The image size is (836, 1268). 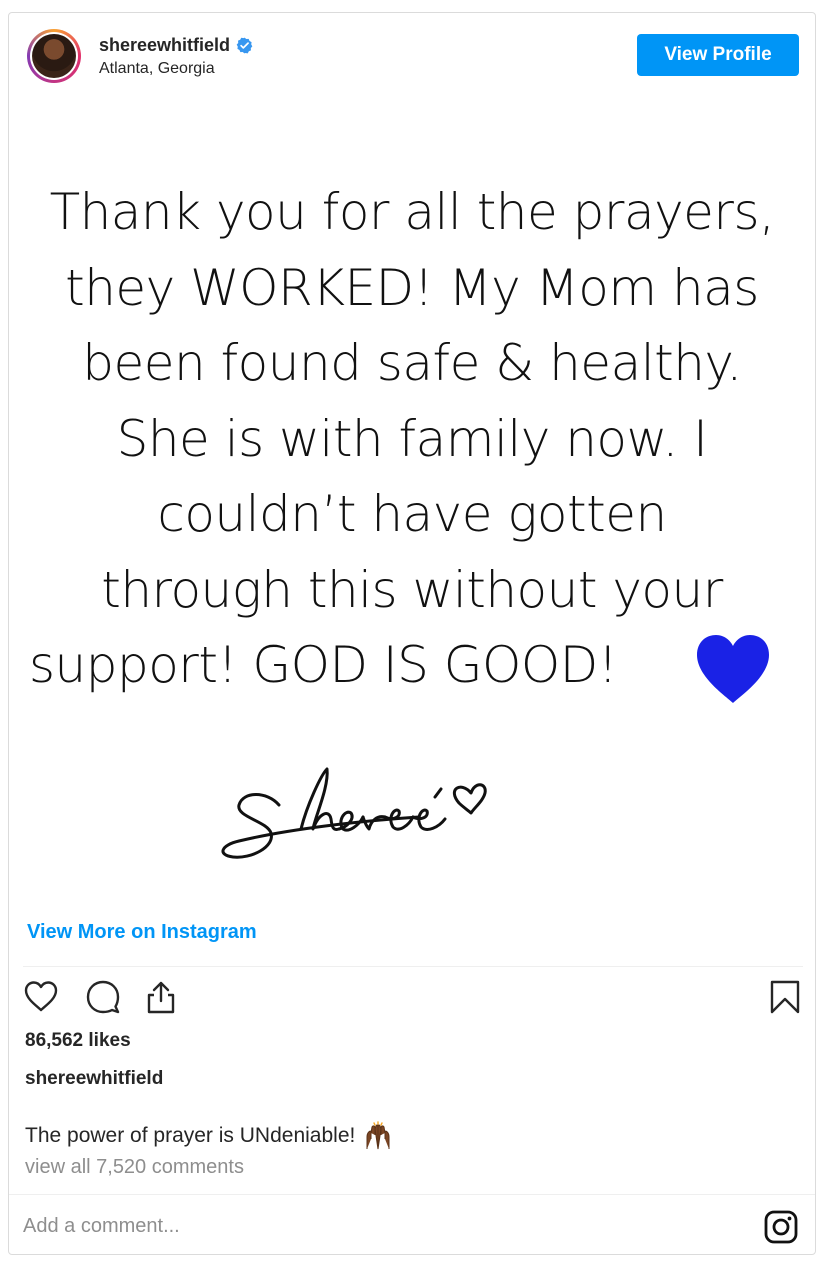 What do you see at coordinates (190, 1135) in the screenshot?
I see `caption-text: The power of prayer is UNdeniable!` at bounding box center [190, 1135].